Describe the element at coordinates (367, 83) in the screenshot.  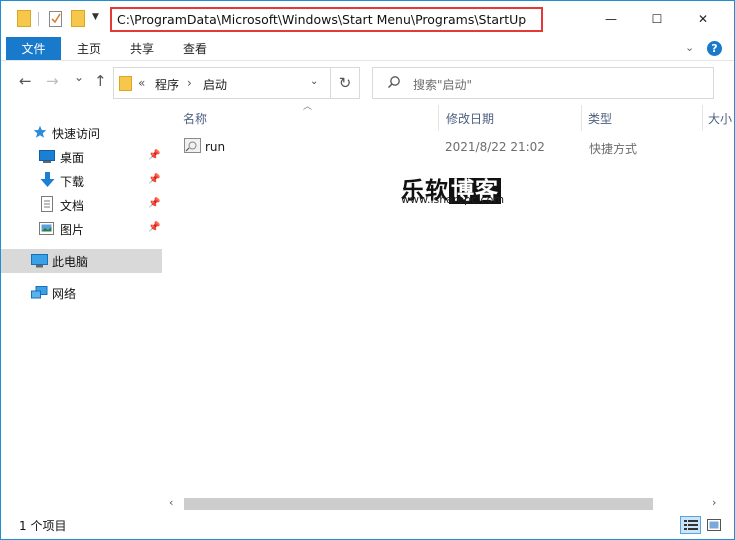
I see `navigation-bar: ← → ⌄ ↑ « 程序 › 启动 ⌄ ↻ 搜索"启动"` at that location.